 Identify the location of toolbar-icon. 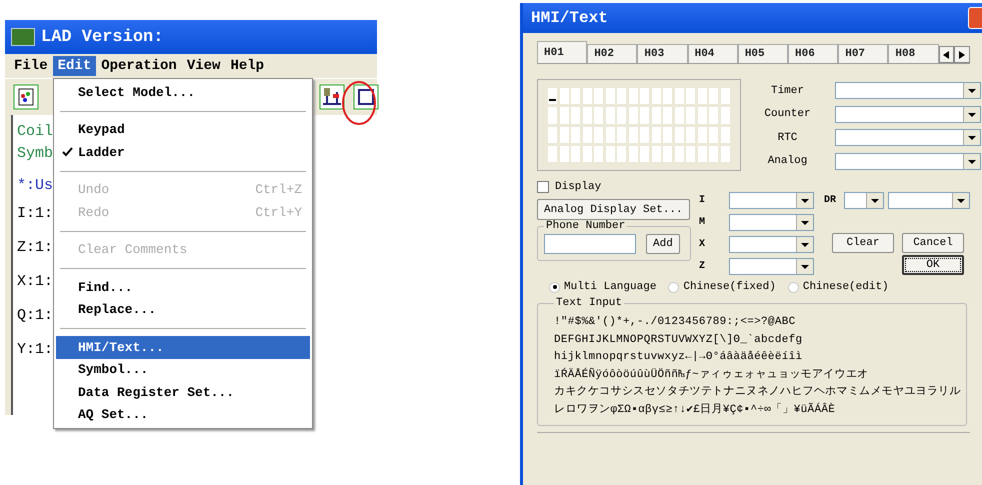
(366, 97).